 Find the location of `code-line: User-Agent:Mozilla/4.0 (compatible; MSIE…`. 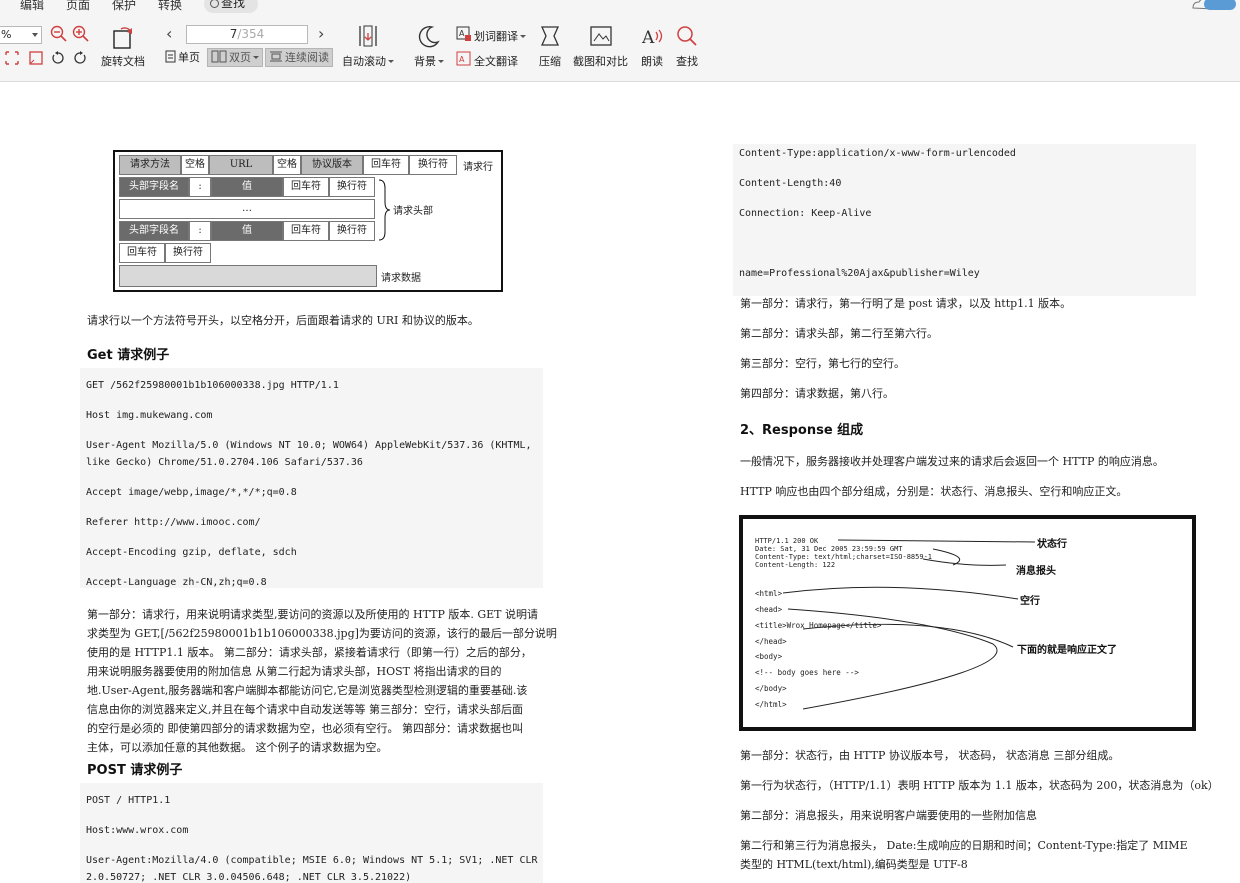

code-line: User-Agent:Mozilla/4.0 (compatible; MSIE… is located at coordinates (312, 860).